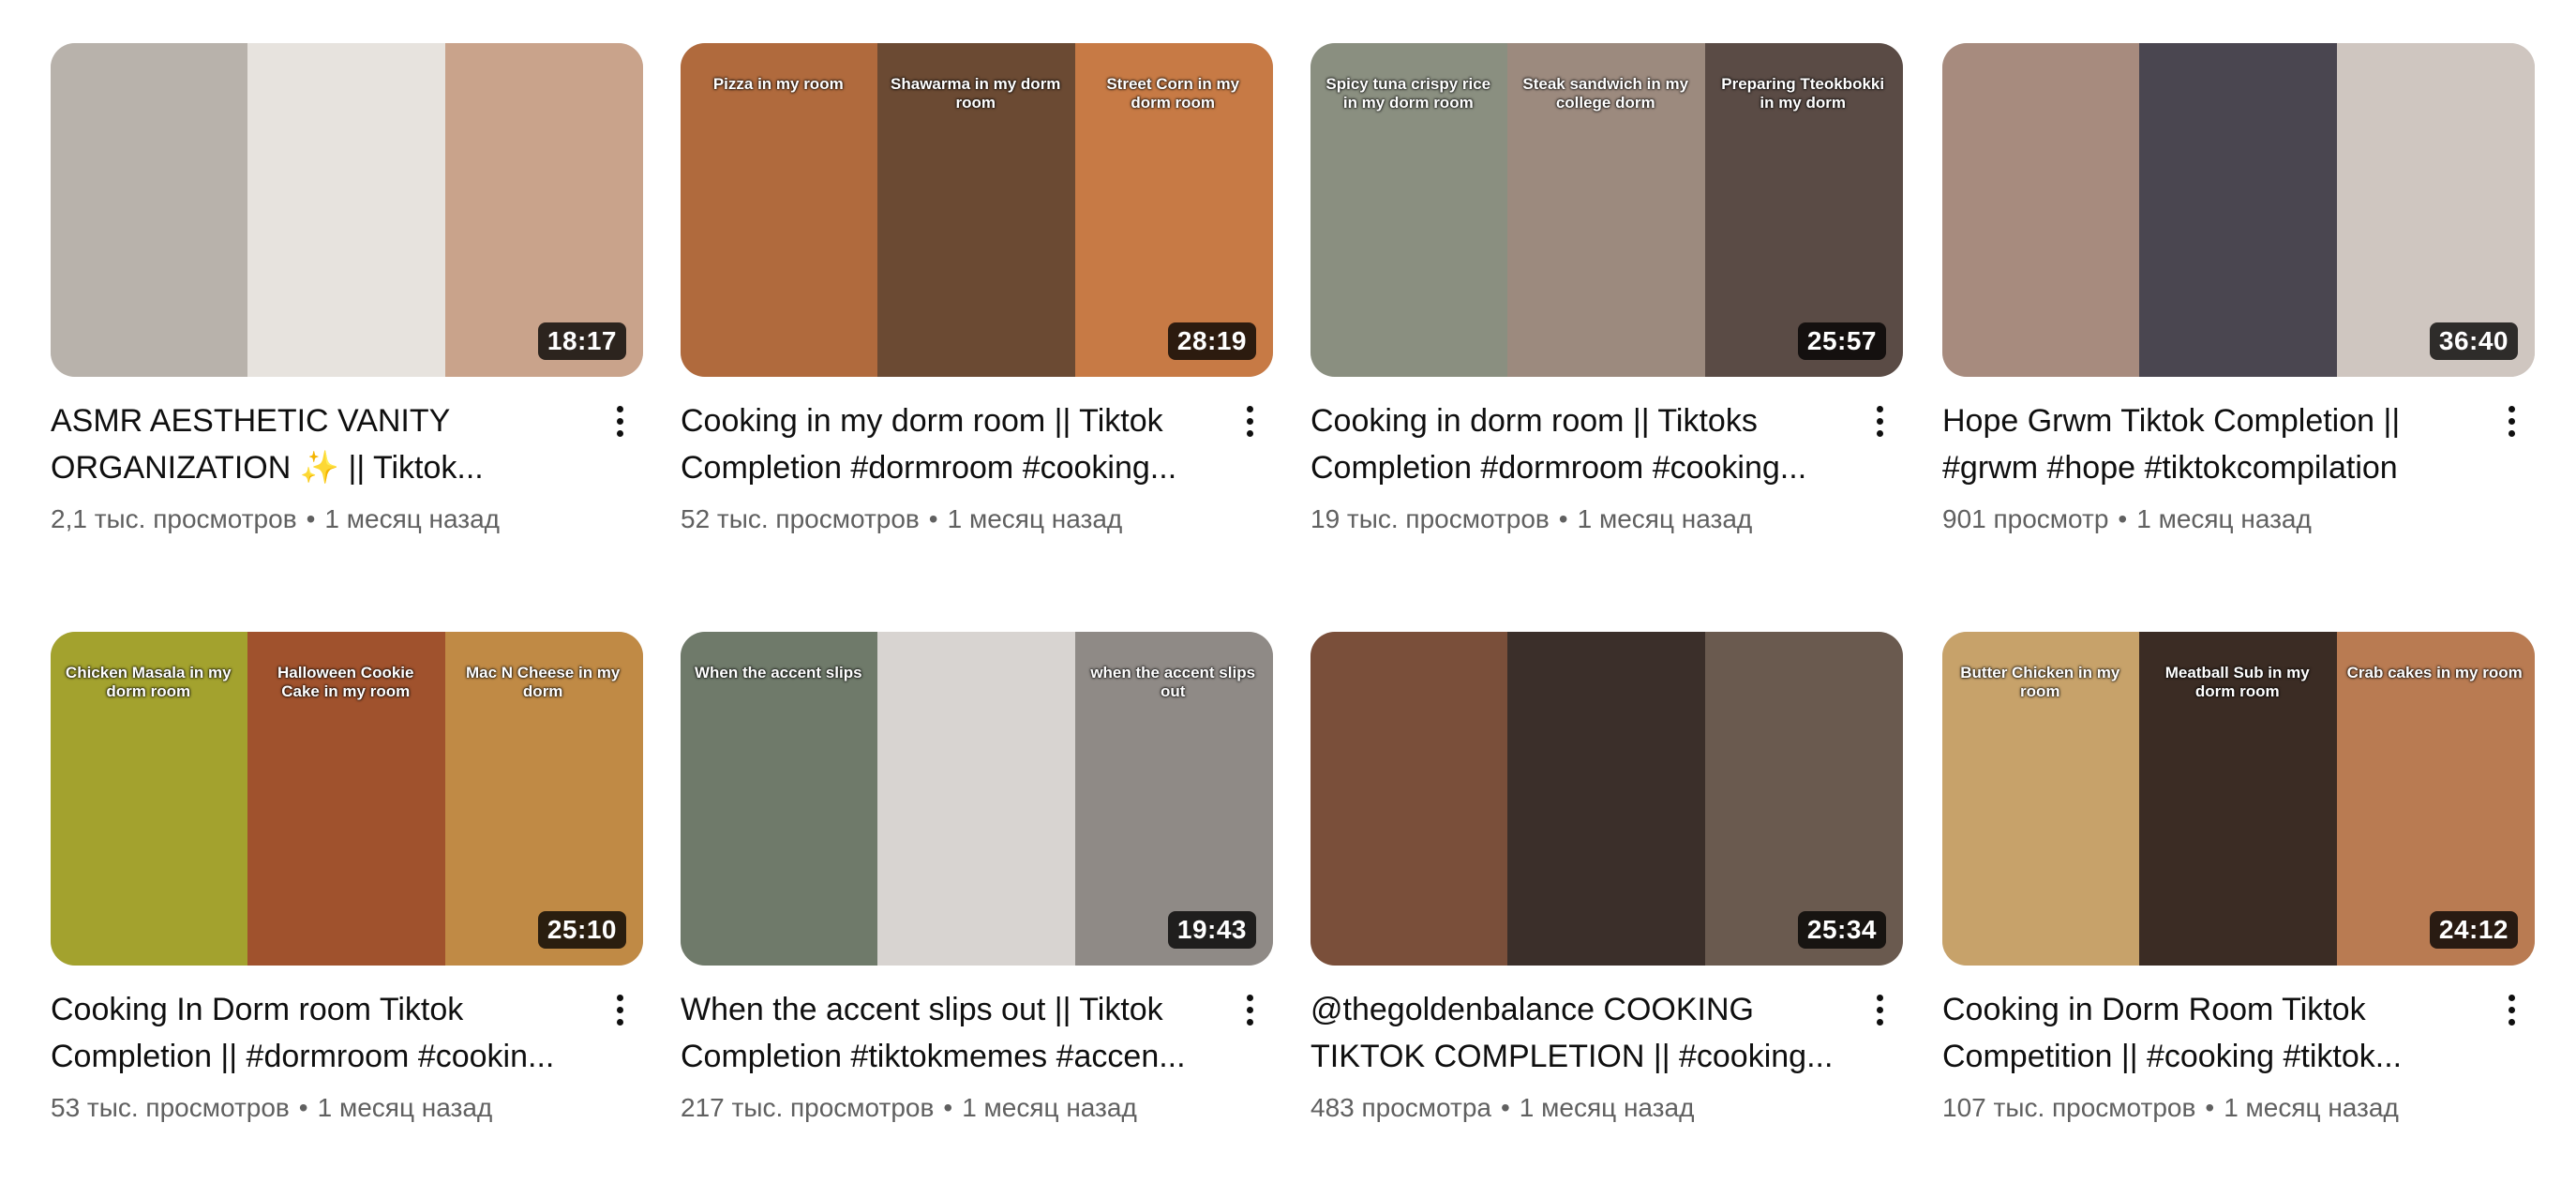  Describe the element at coordinates (1400, 1107) in the screenshot. I see `view-count: 483 просмотра` at that location.